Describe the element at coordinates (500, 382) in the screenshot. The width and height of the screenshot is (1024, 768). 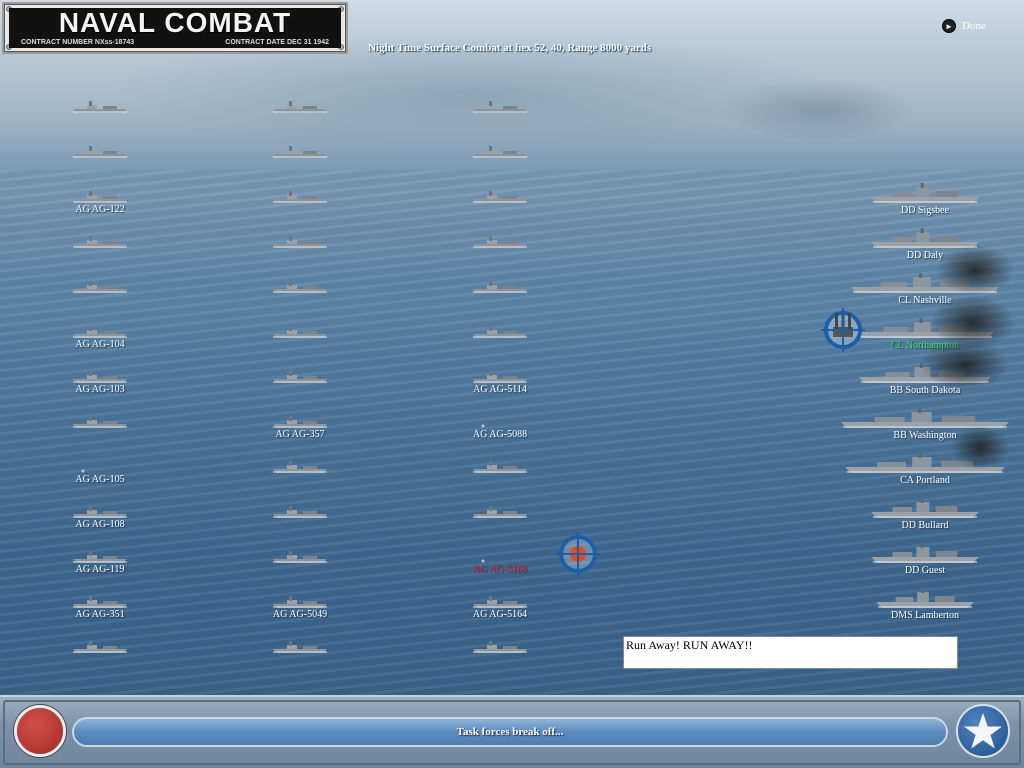
I see `enemy-ship: AG AG-5114` at that location.